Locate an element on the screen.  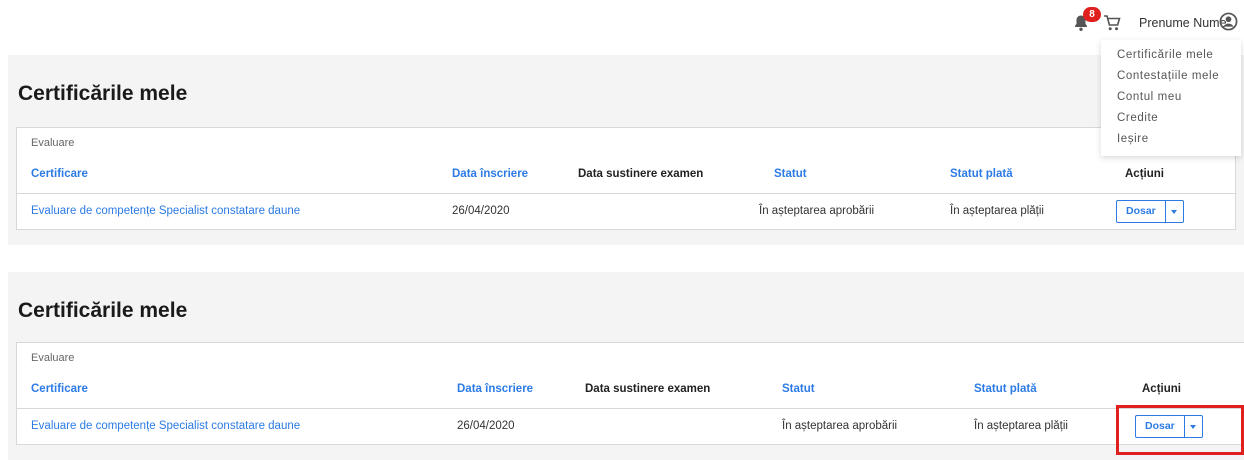
menu-item-certificarile-mele: Certificările mele is located at coordinates (1171, 55).